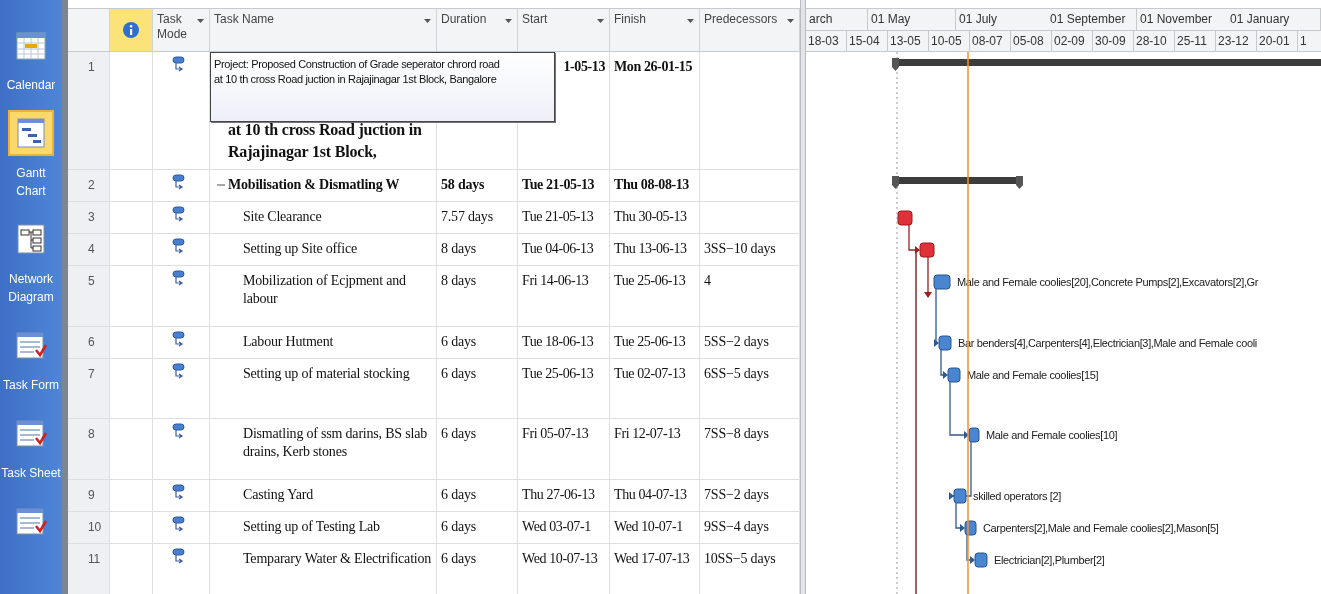 The width and height of the screenshot is (1321, 594). What do you see at coordinates (325, 141) in the screenshot?
I see `task-name: at 10 th cross Road juction in Rajajinagar 1st Block,` at bounding box center [325, 141].